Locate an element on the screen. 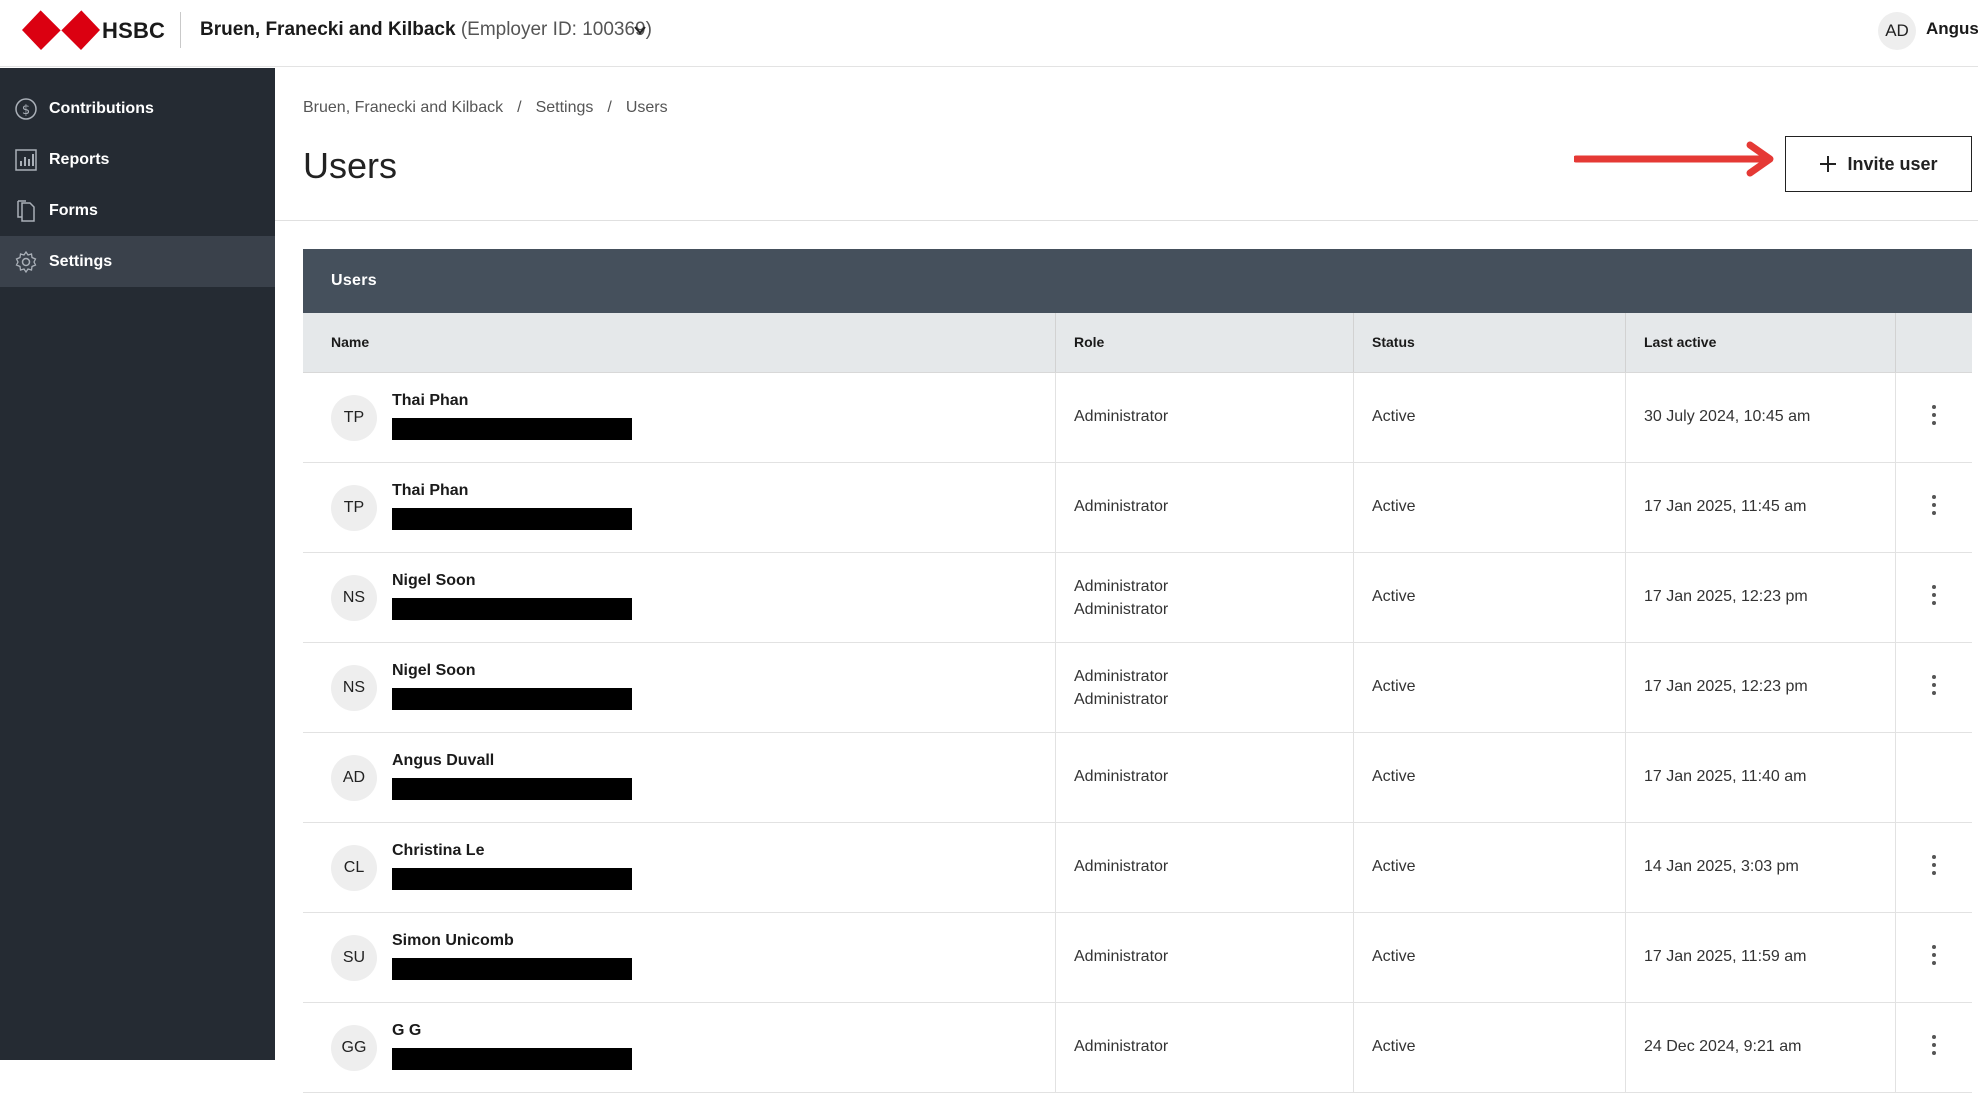 Image resolution: width=1978 pixels, height=1093 pixels. user-avatar: AD is located at coordinates (1897, 31).